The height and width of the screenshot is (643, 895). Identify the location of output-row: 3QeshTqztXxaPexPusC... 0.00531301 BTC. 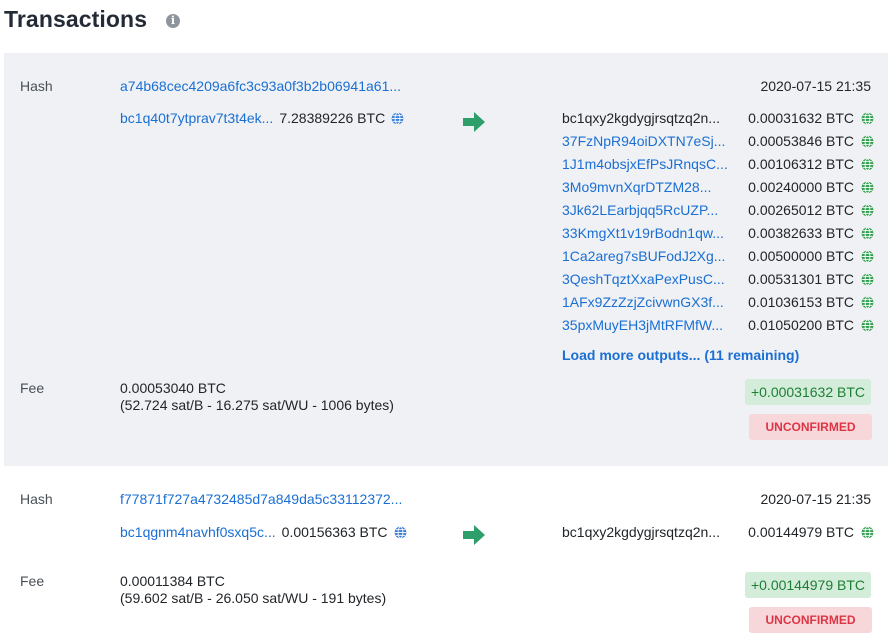
(718, 282).